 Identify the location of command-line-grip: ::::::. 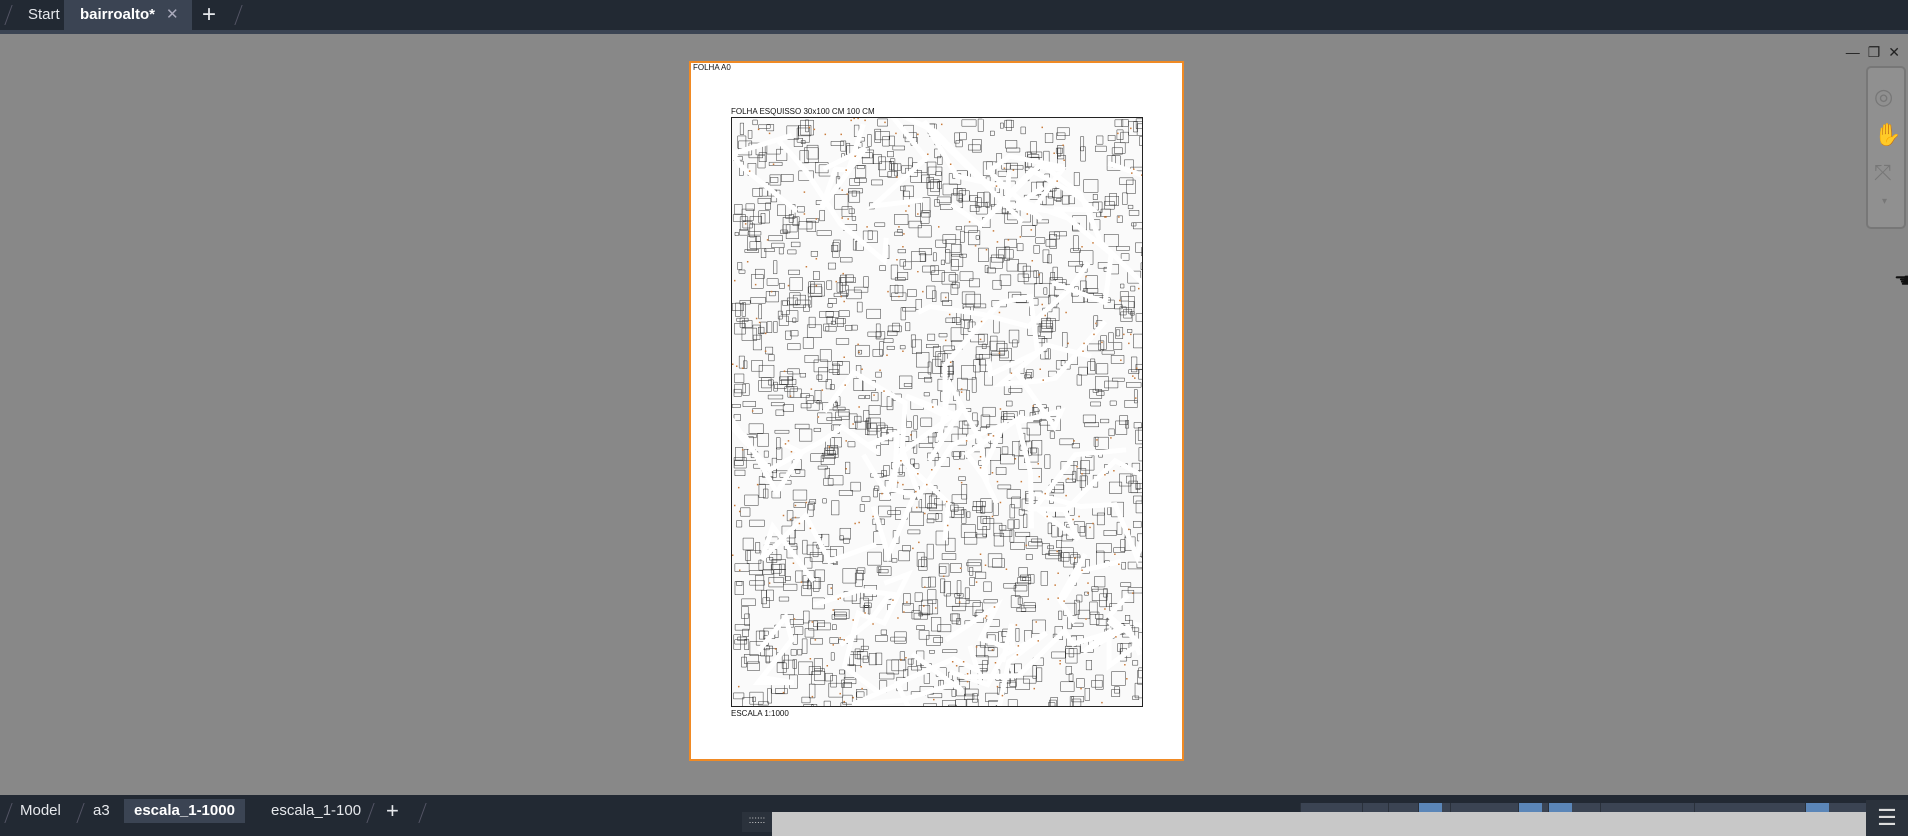
(757, 822).